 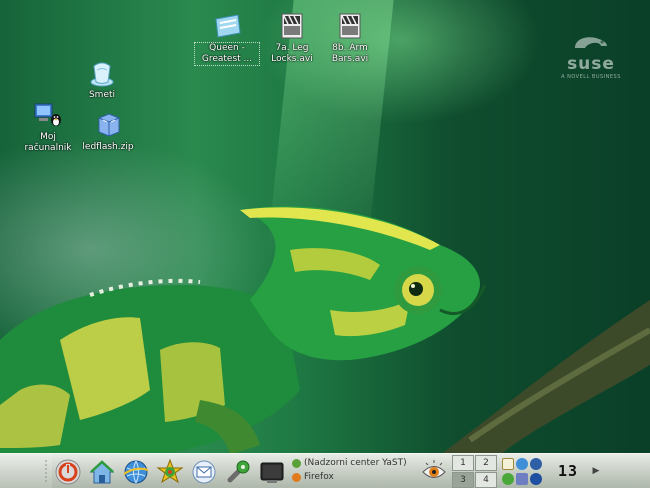 What do you see at coordinates (463, 480) in the screenshot?
I see `pager-desktop-3: 3` at bounding box center [463, 480].